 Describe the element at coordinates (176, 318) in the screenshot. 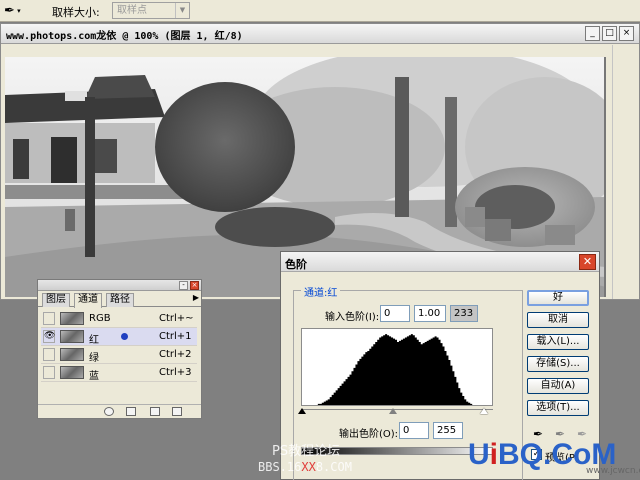

I see `channel-shortcut: Ctrl+~` at that location.